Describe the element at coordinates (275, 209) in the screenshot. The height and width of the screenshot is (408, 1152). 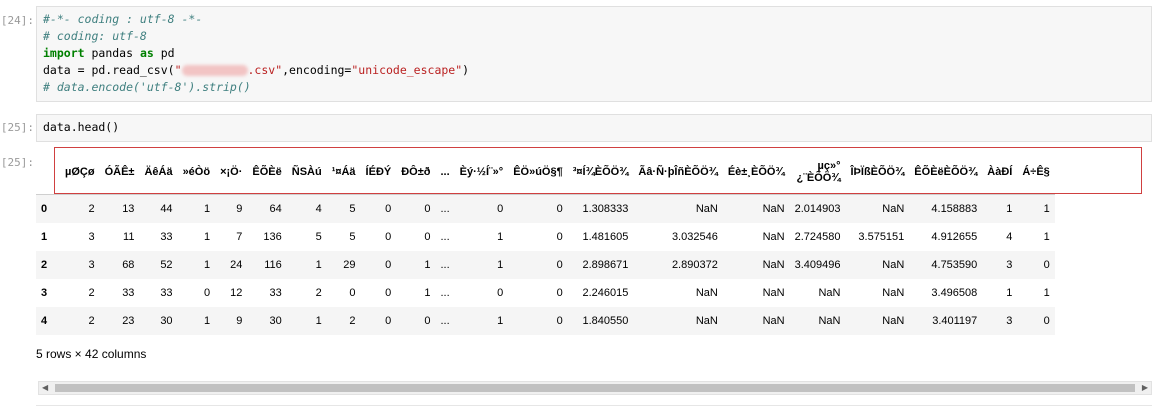
I see `table-cell: 64` at that location.